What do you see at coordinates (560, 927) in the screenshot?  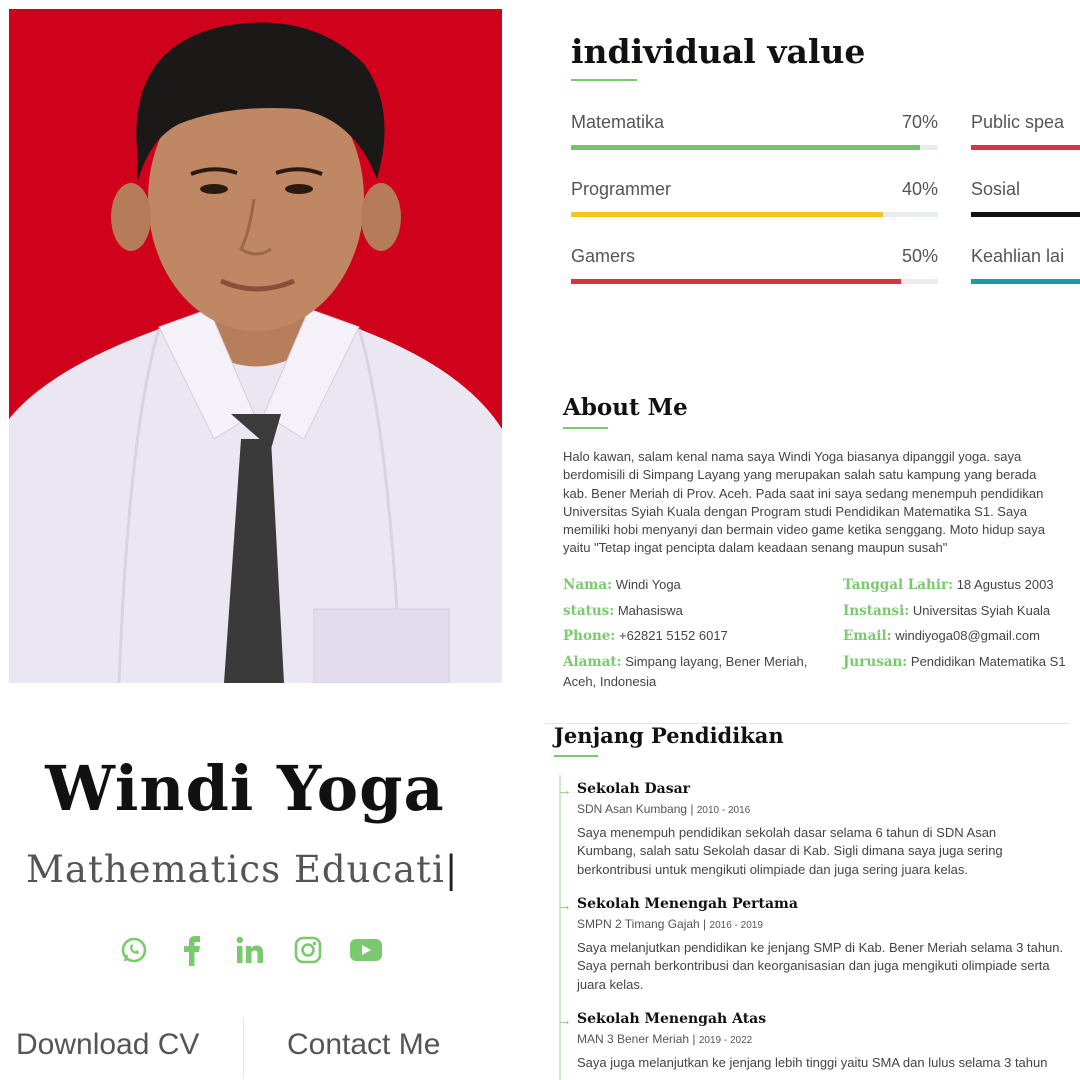 I see `timeline-line` at bounding box center [560, 927].